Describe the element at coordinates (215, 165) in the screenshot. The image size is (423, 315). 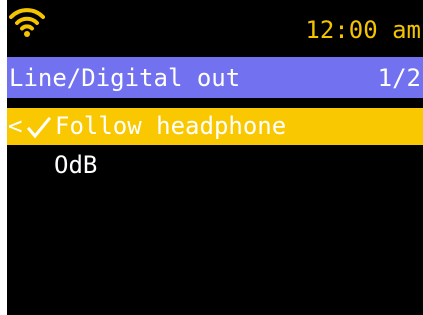
I see `menu-item-0db: OdB` at that location.